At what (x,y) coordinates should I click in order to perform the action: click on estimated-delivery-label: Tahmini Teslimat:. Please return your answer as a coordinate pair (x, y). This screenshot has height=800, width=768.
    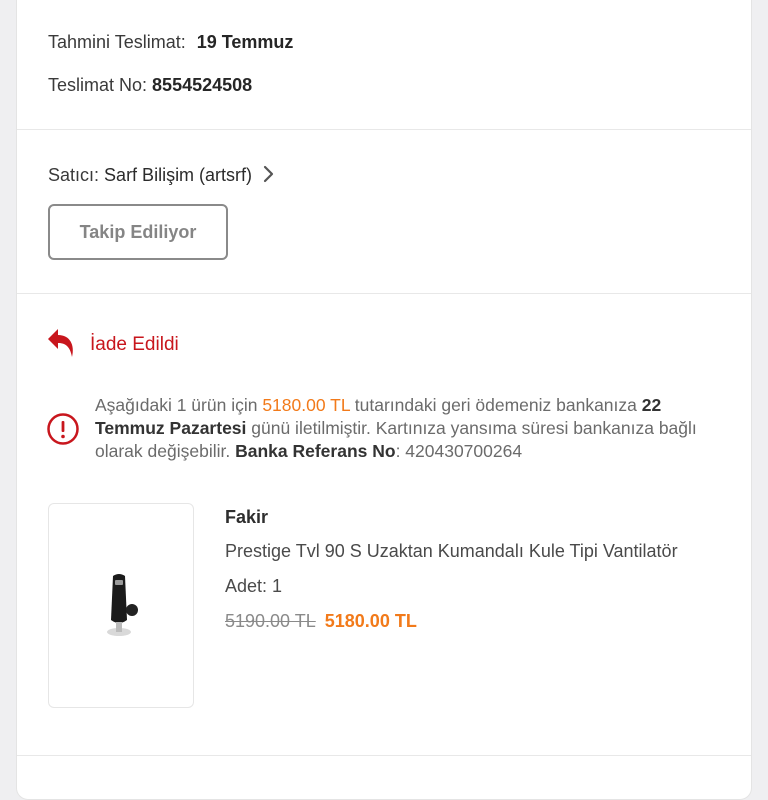
    Looking at the image, I should click on (117, 42).